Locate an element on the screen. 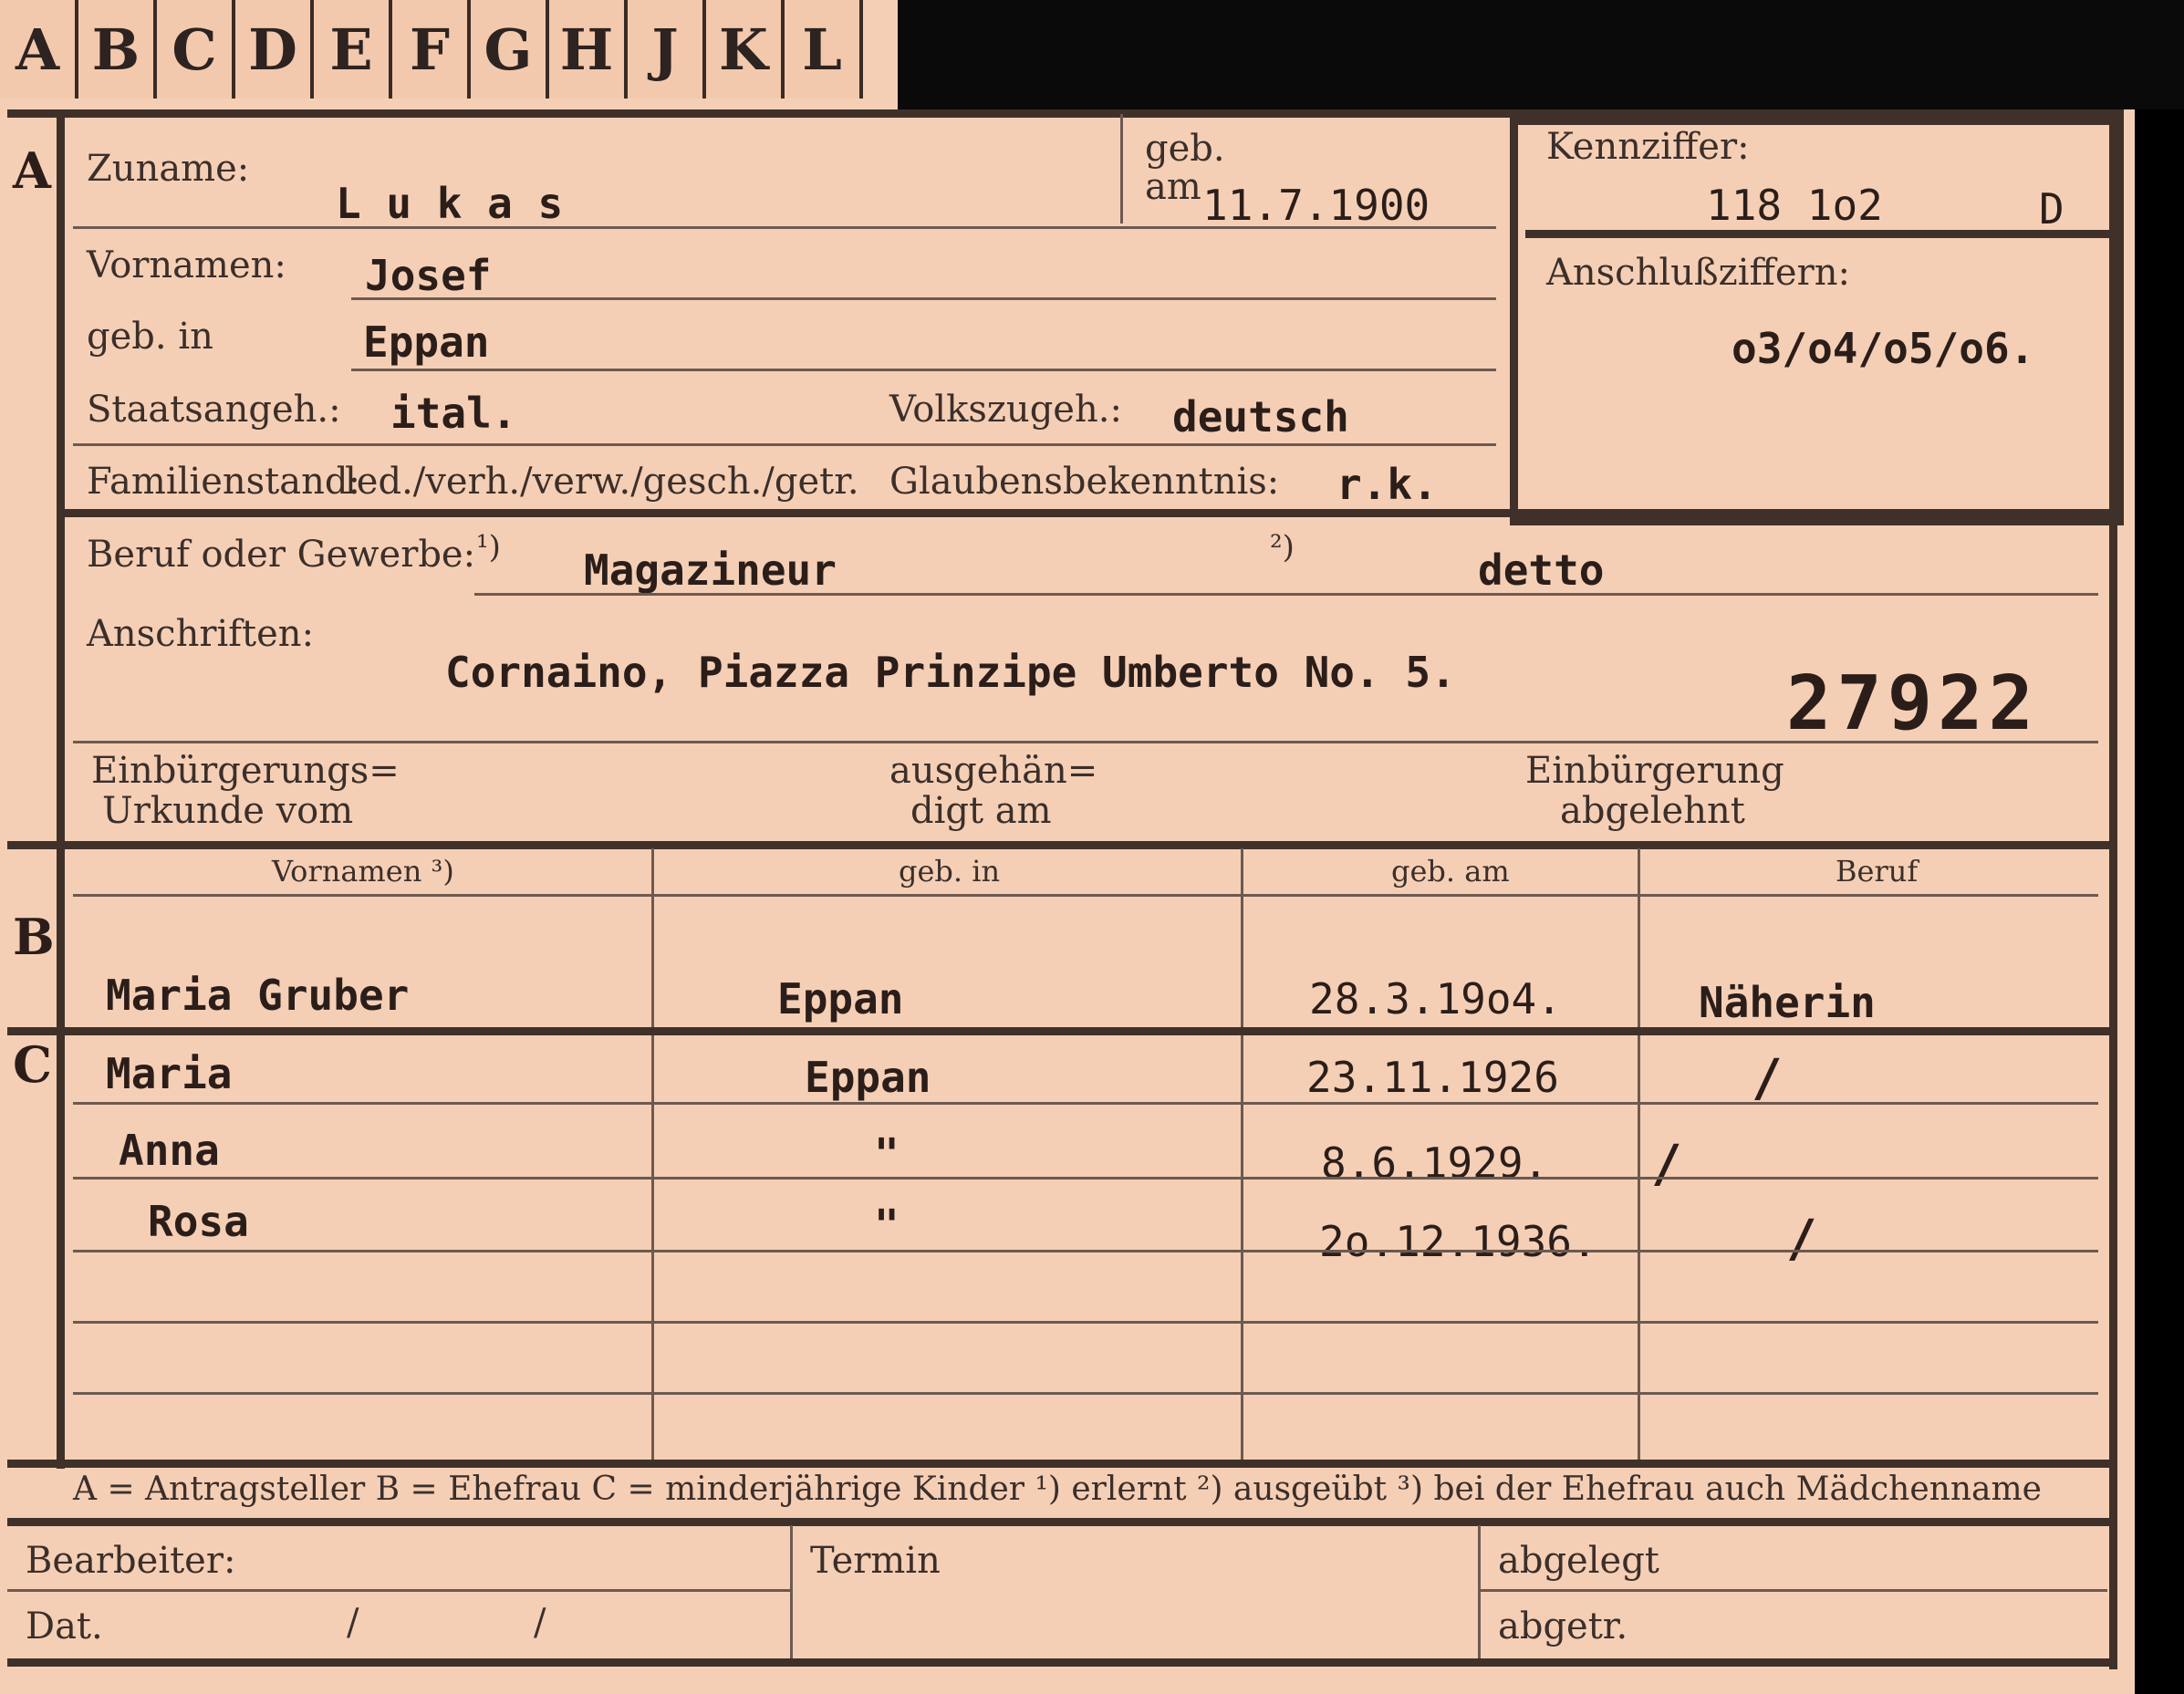 The image size is (2184, 1694). header-underline is located at coordinates (1085, 896).